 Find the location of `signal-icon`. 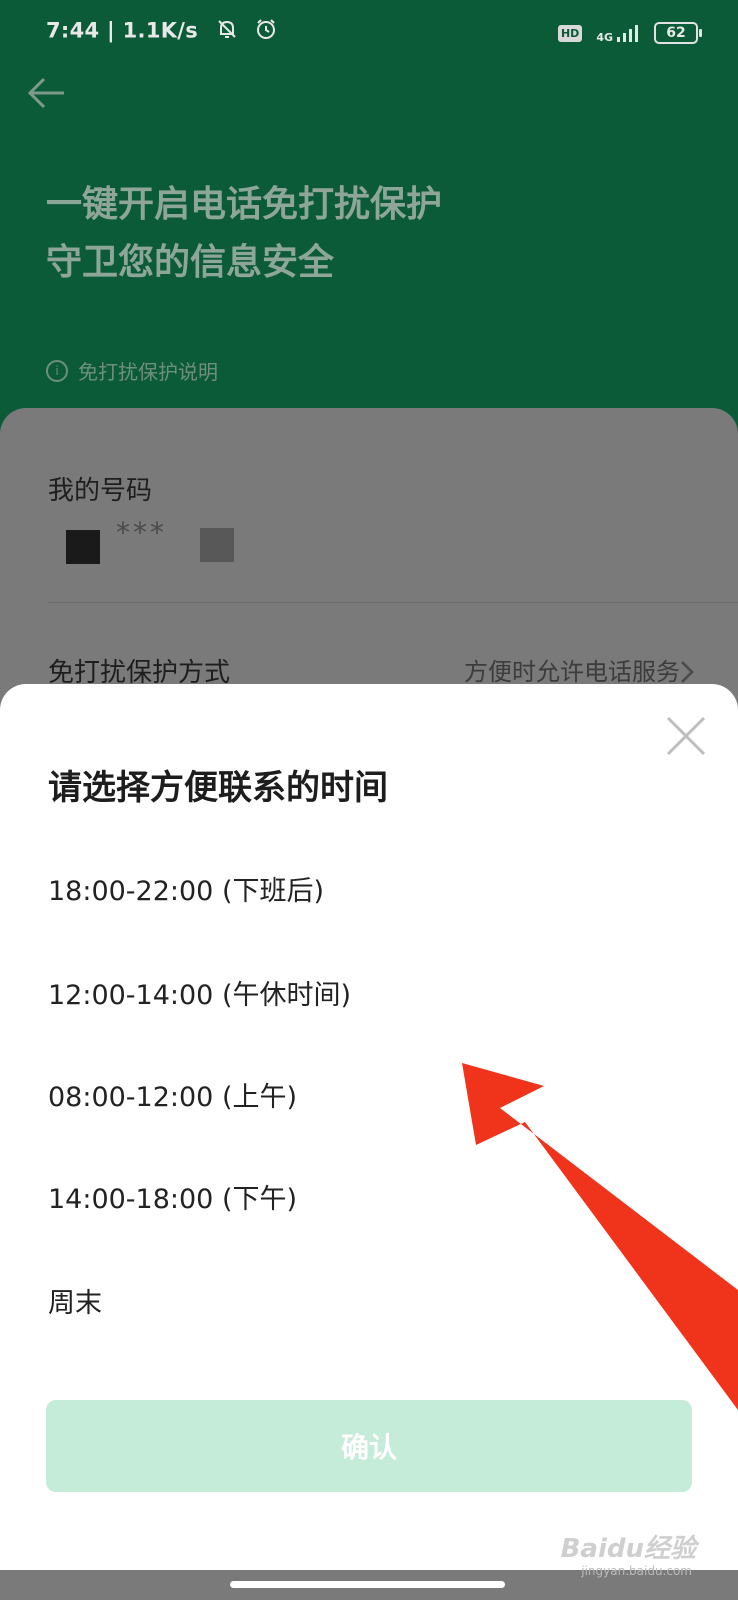

signal-icon is located at coordinates (627, 33).